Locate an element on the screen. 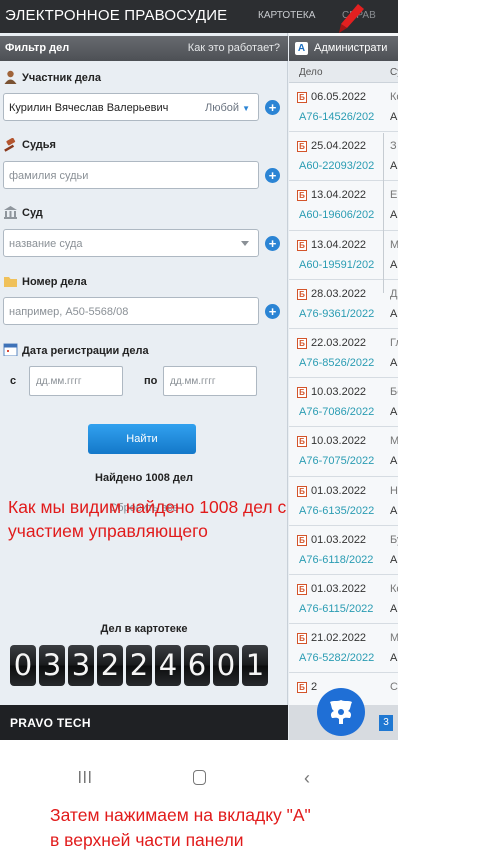  result-row: Б 21.02.2022 А76-5282/2022 М А is located at coordinates (343, 649).